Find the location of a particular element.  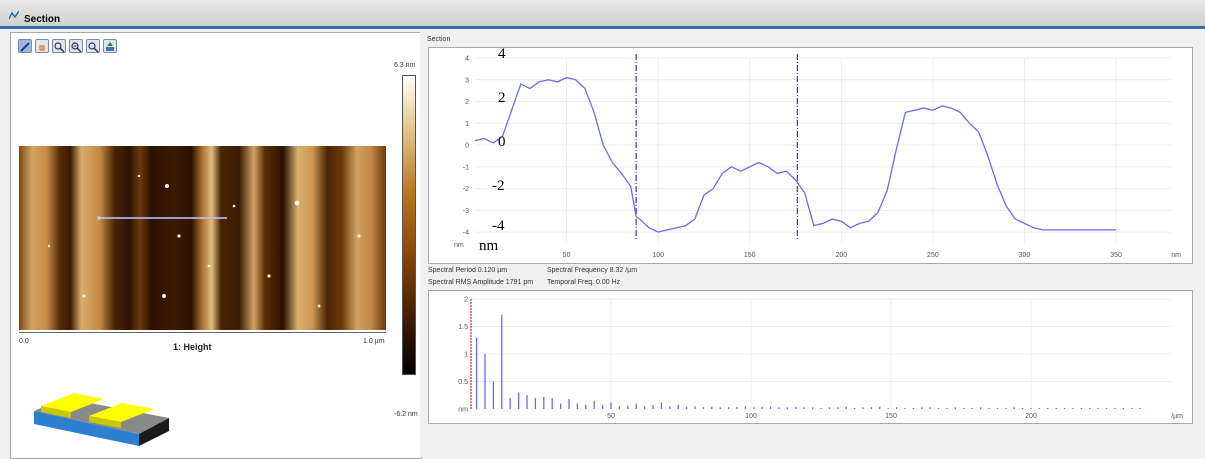

section-tab-label: Section is located at coordinates (439, 39).